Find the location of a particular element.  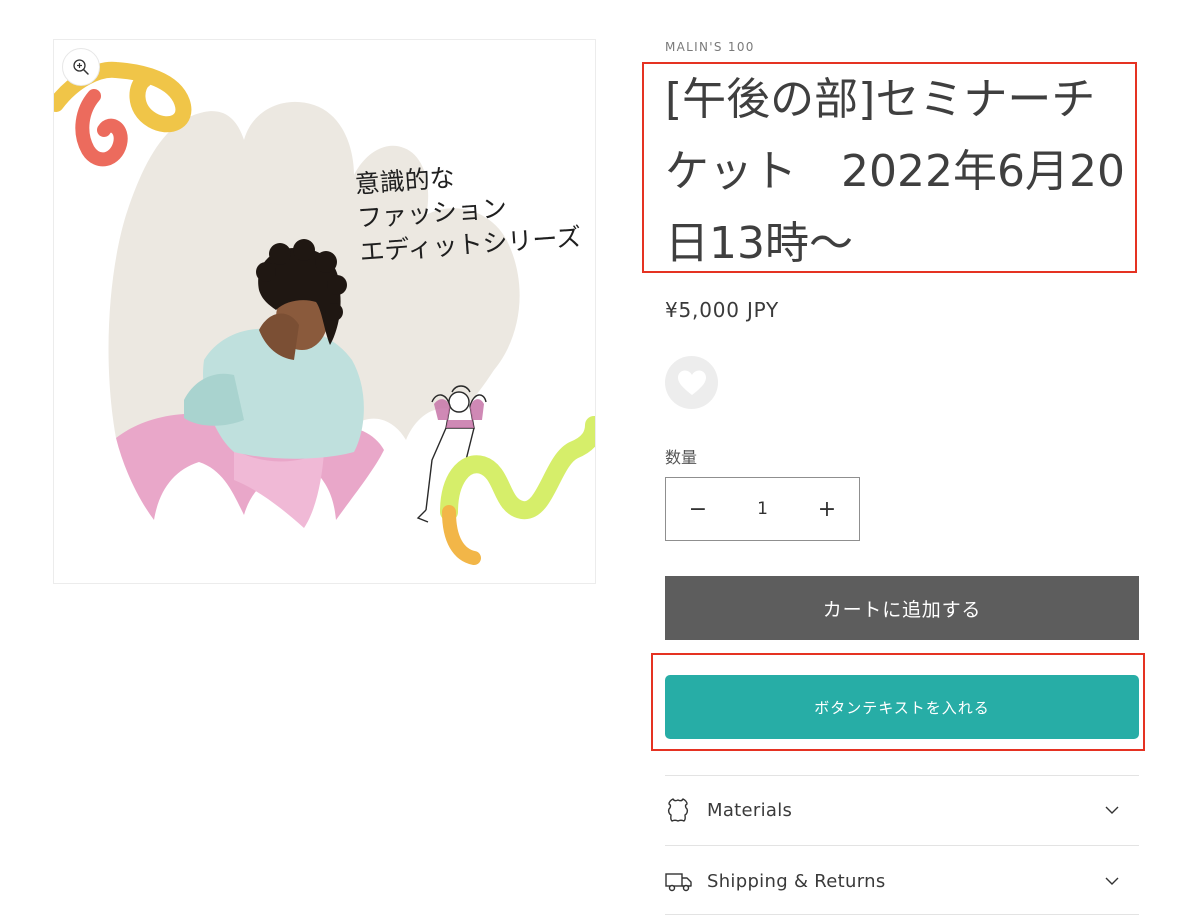

accordion-materials: Materials is located at coordinates (902, 810).